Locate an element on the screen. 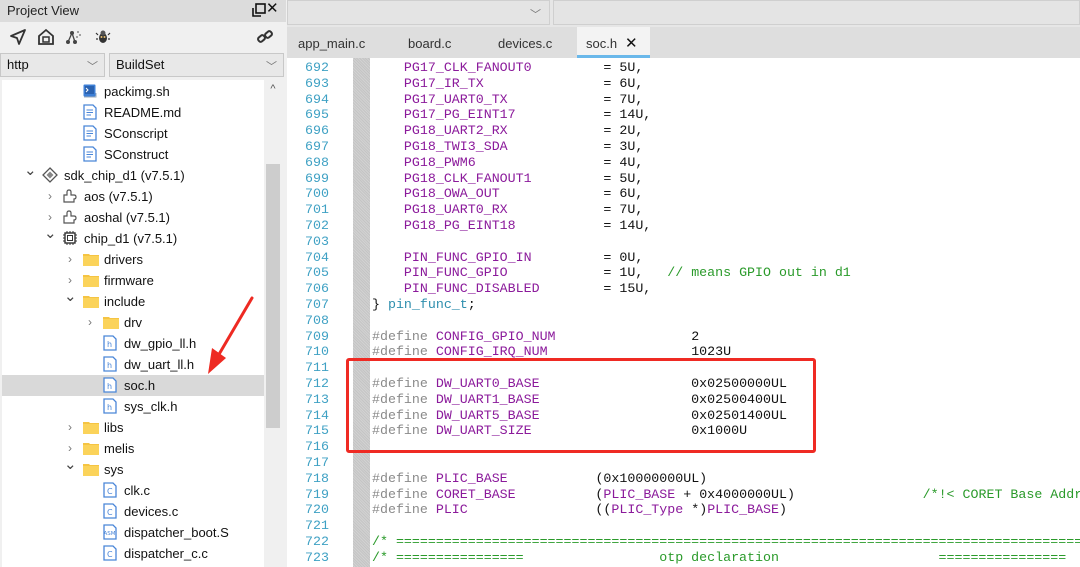 This screenshot has height=567, width=1080. tree-item-label: clk.c is located at coordinates (137, 490).